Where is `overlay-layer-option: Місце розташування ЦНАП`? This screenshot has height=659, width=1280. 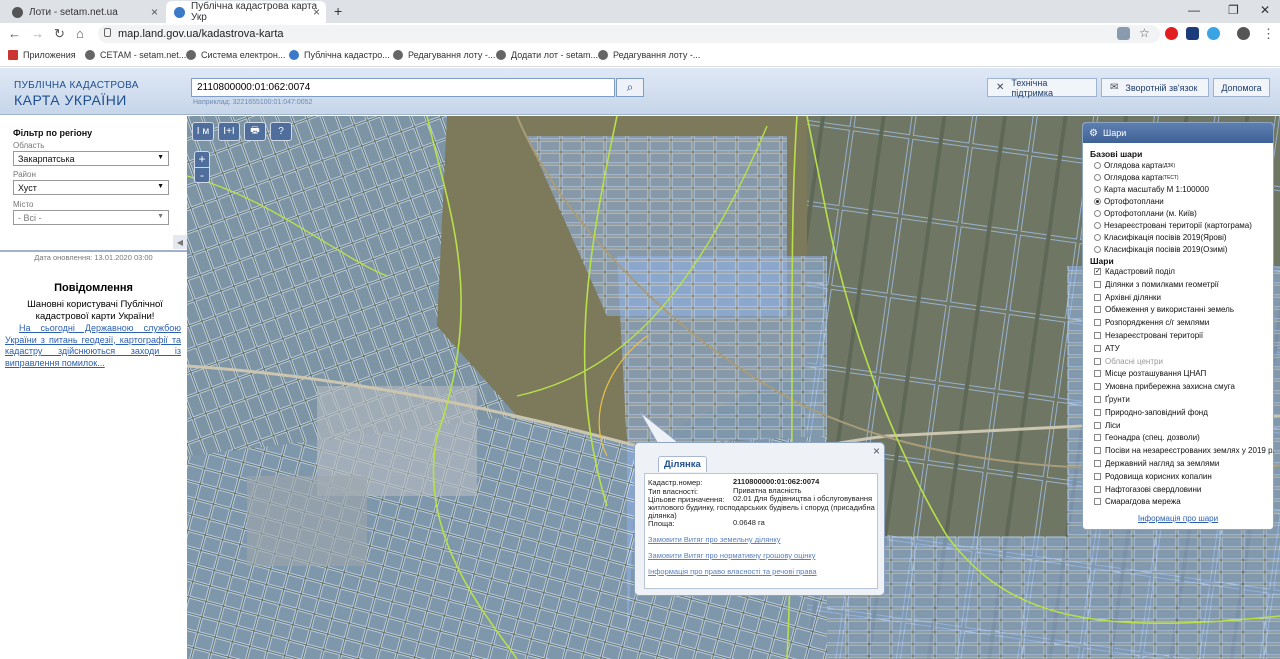
overlay-layer-option: Місце розташування ЦНАП is located at coordinates (1150, 373).